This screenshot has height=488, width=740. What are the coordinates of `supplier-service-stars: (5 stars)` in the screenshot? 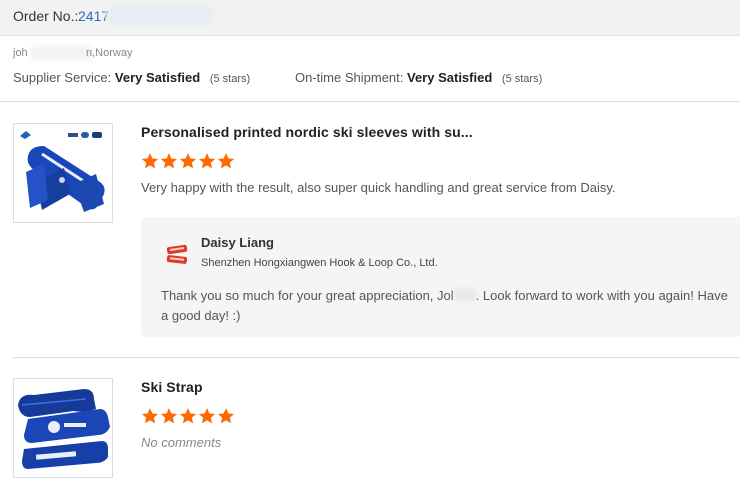 It's located at (230, 79).